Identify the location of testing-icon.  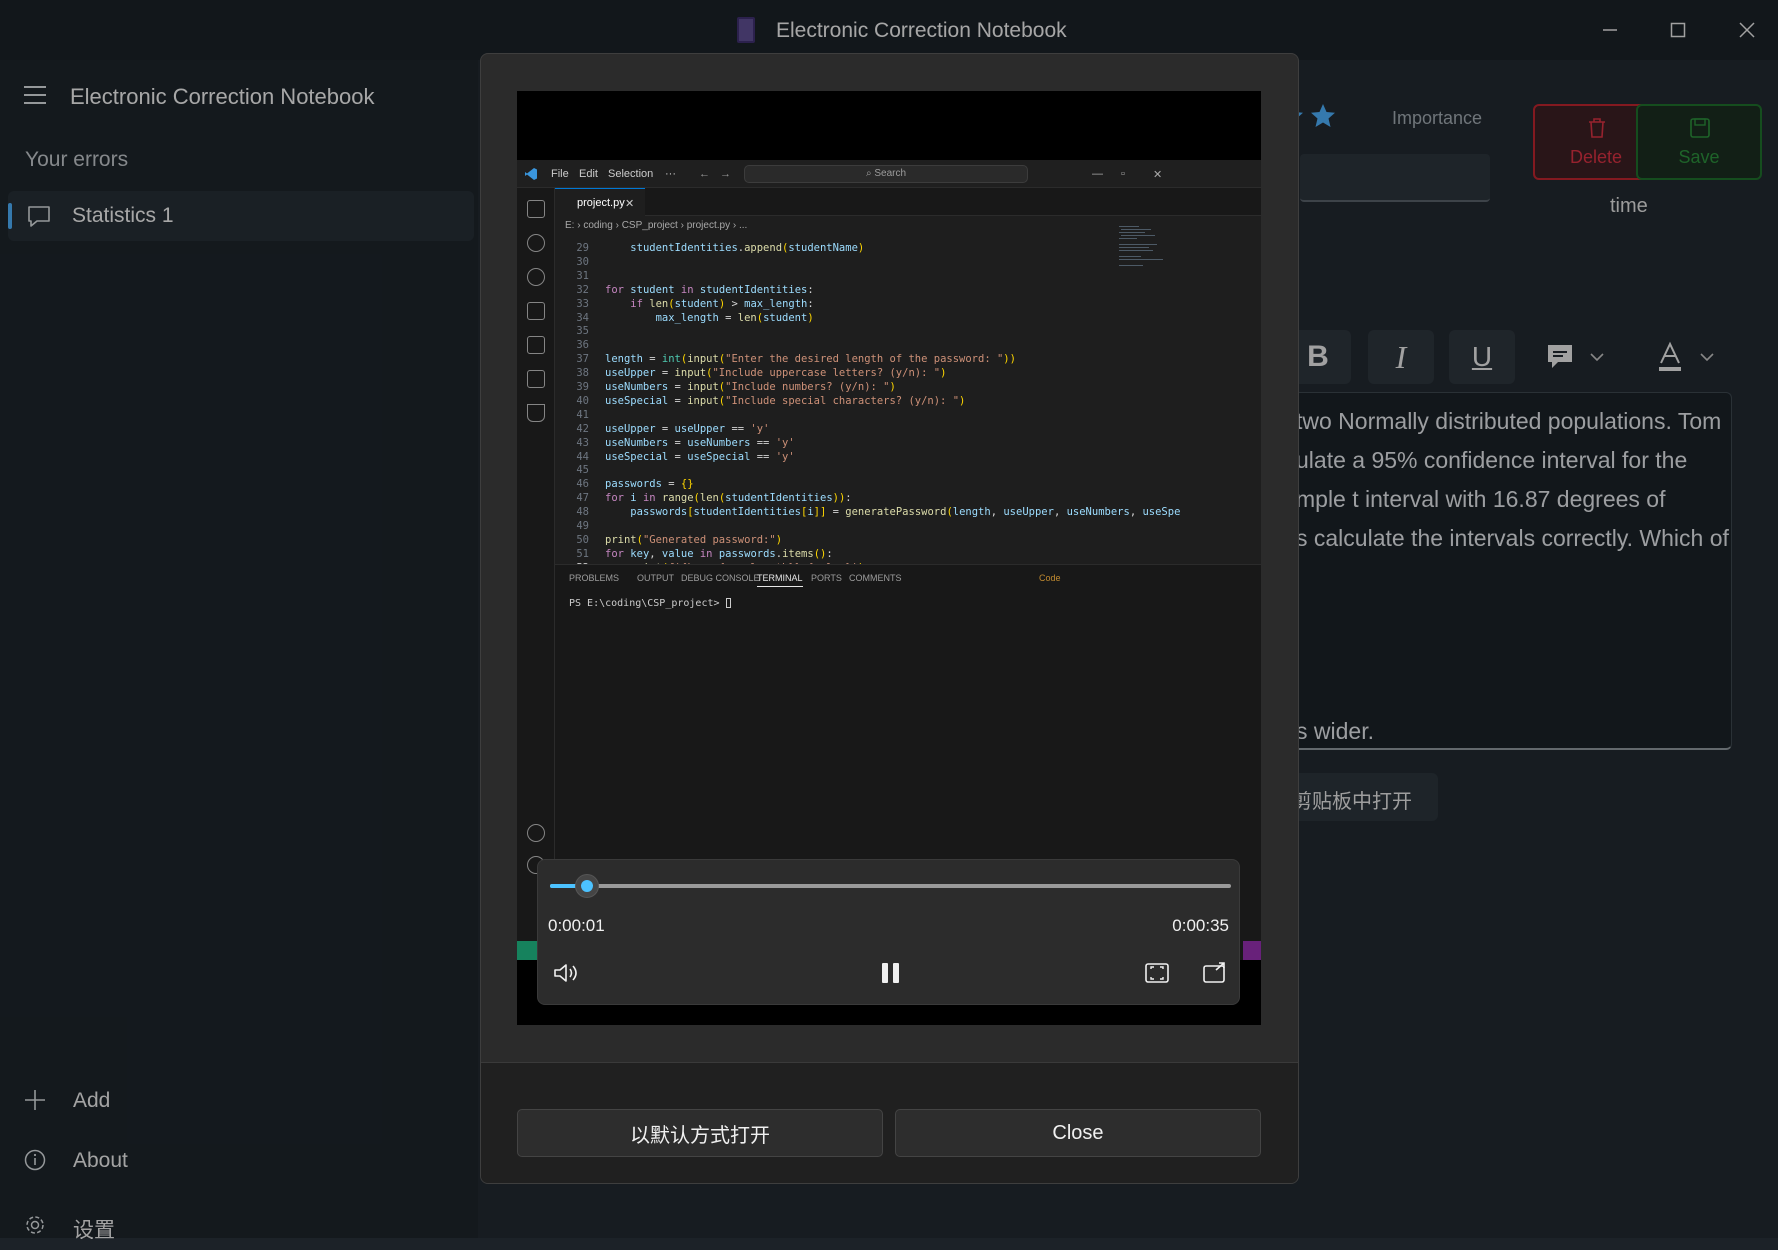
(536, 413).